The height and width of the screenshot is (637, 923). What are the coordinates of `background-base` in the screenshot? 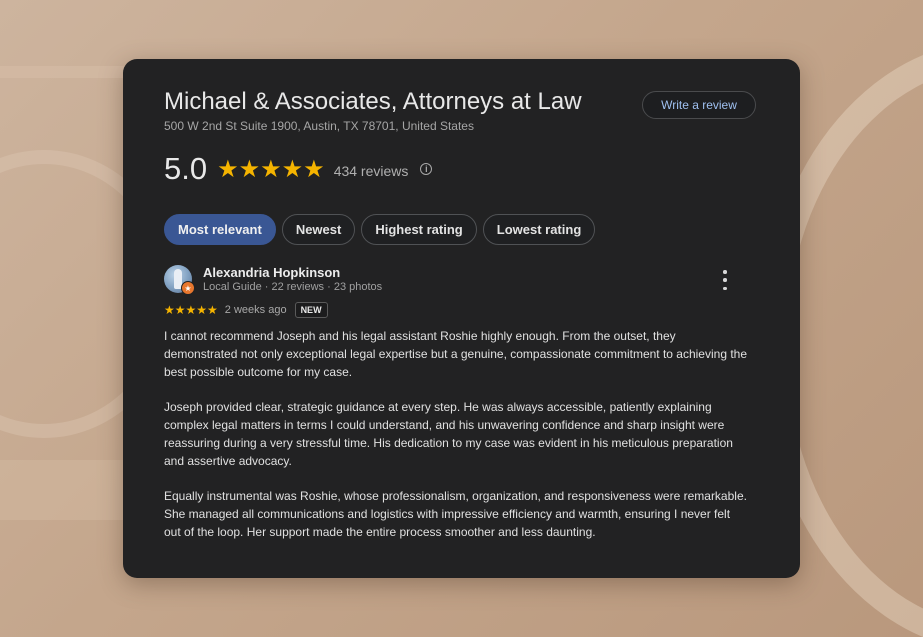 It's located at (62, 490).